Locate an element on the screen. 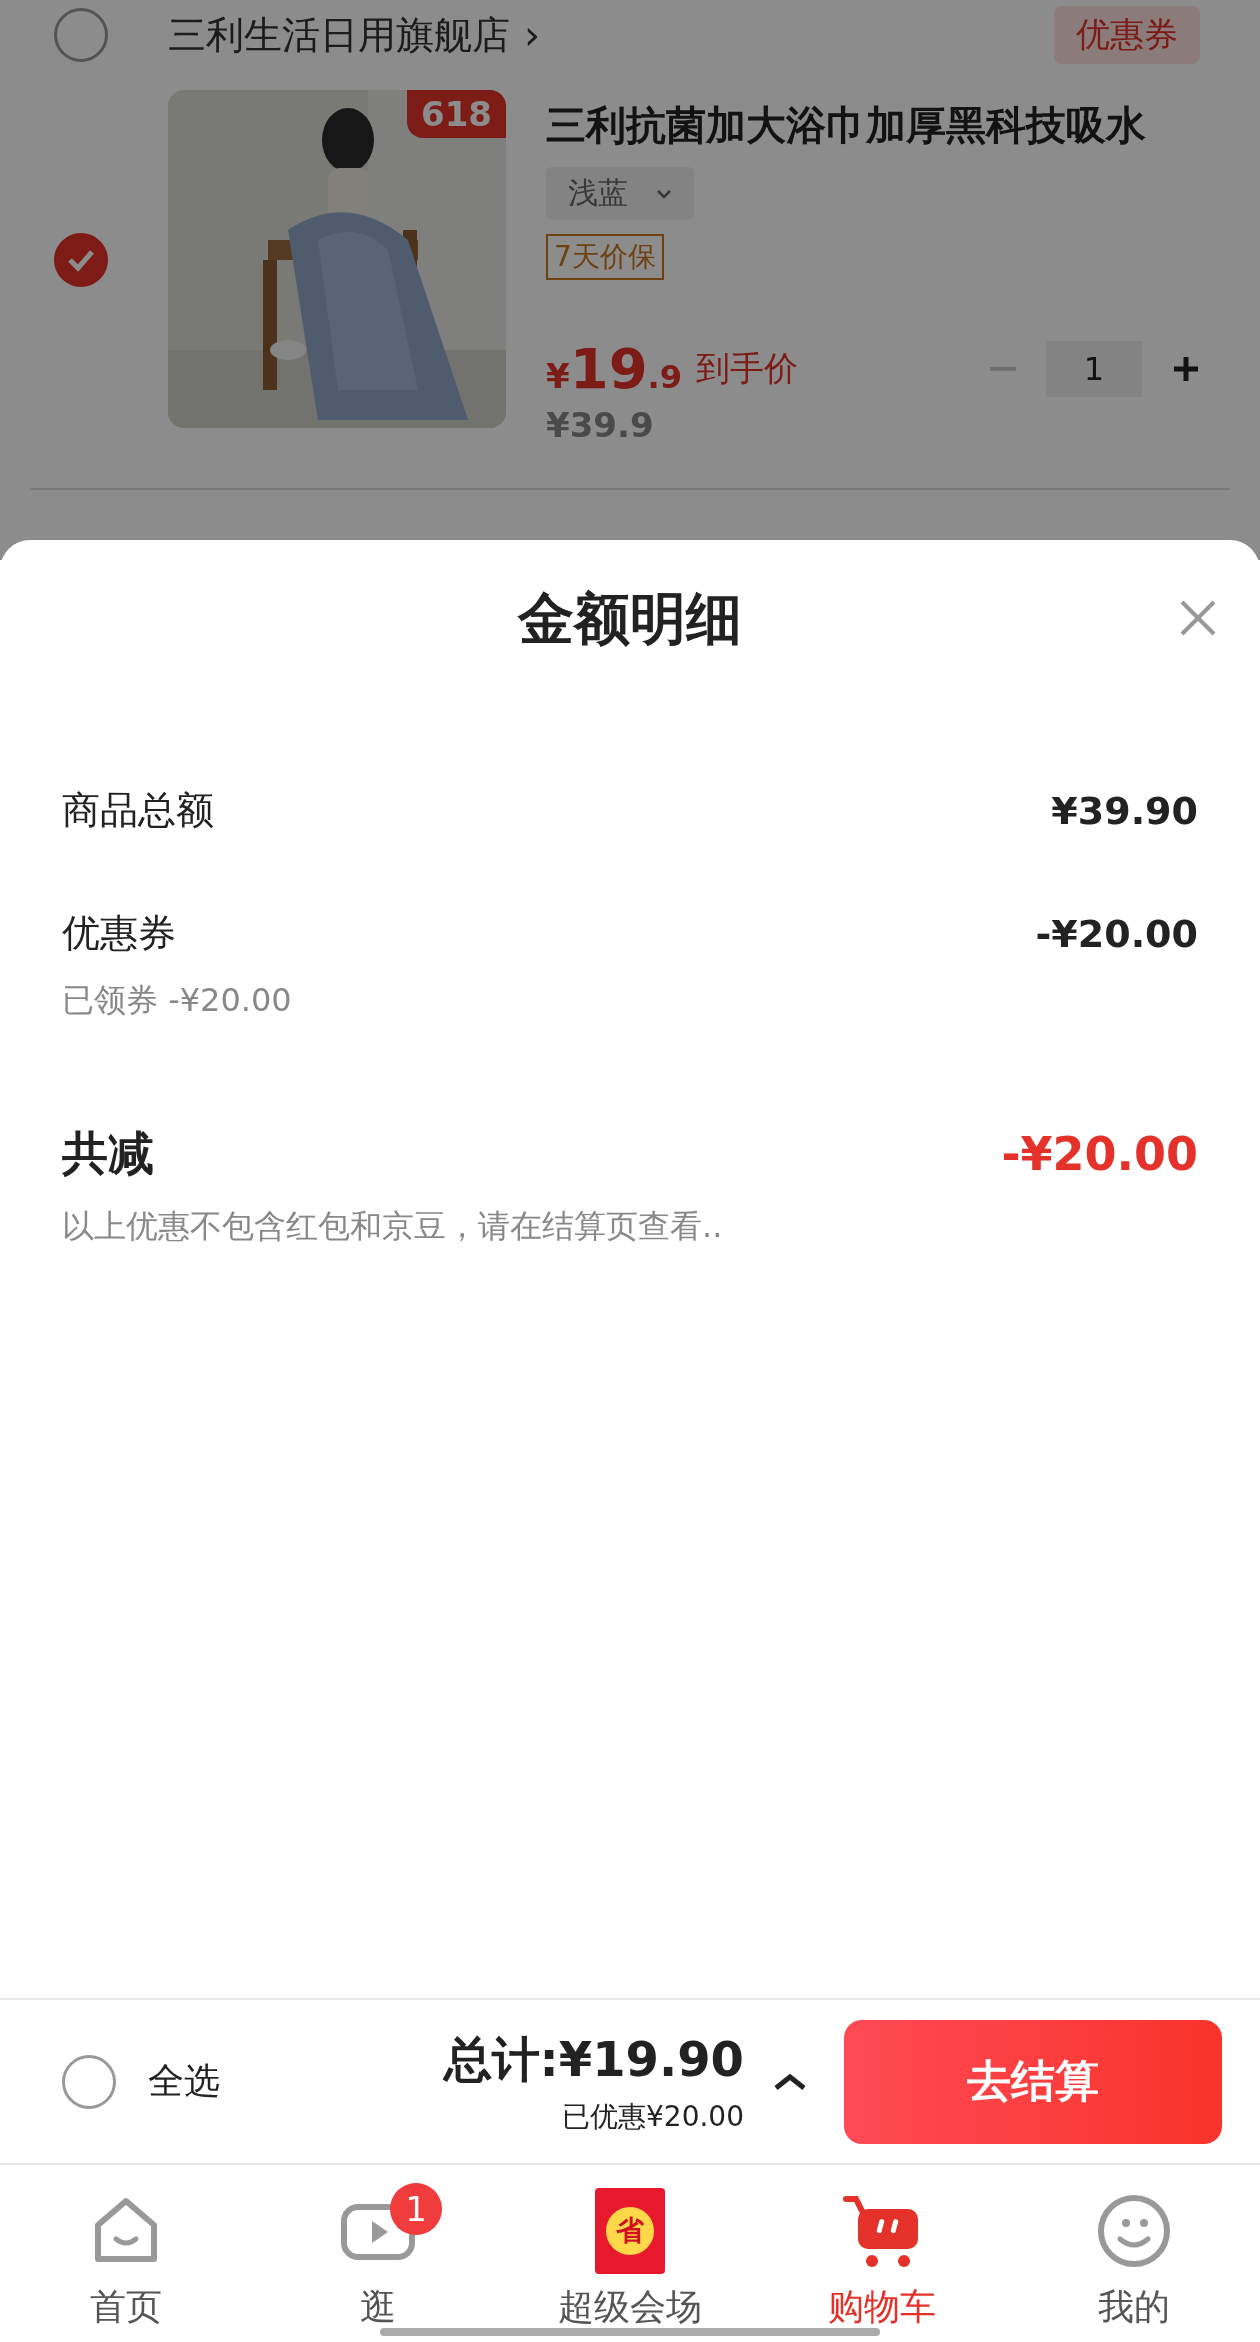 The width and height of the screenshot is (1260, 2342). checkmark-icon is located at coordinates (81, 260).